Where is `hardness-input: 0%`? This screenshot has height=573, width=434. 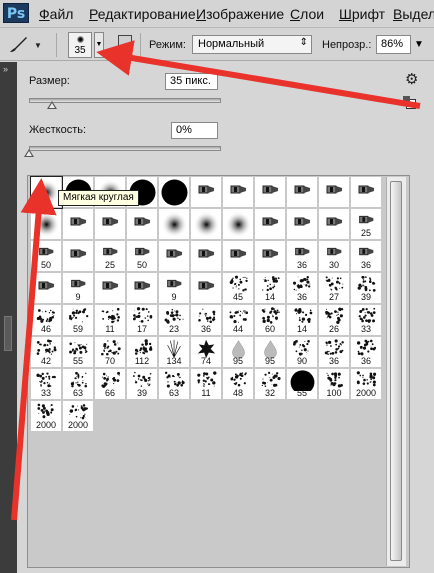 hardness-input: 0% is located at coordinates (194, 130).